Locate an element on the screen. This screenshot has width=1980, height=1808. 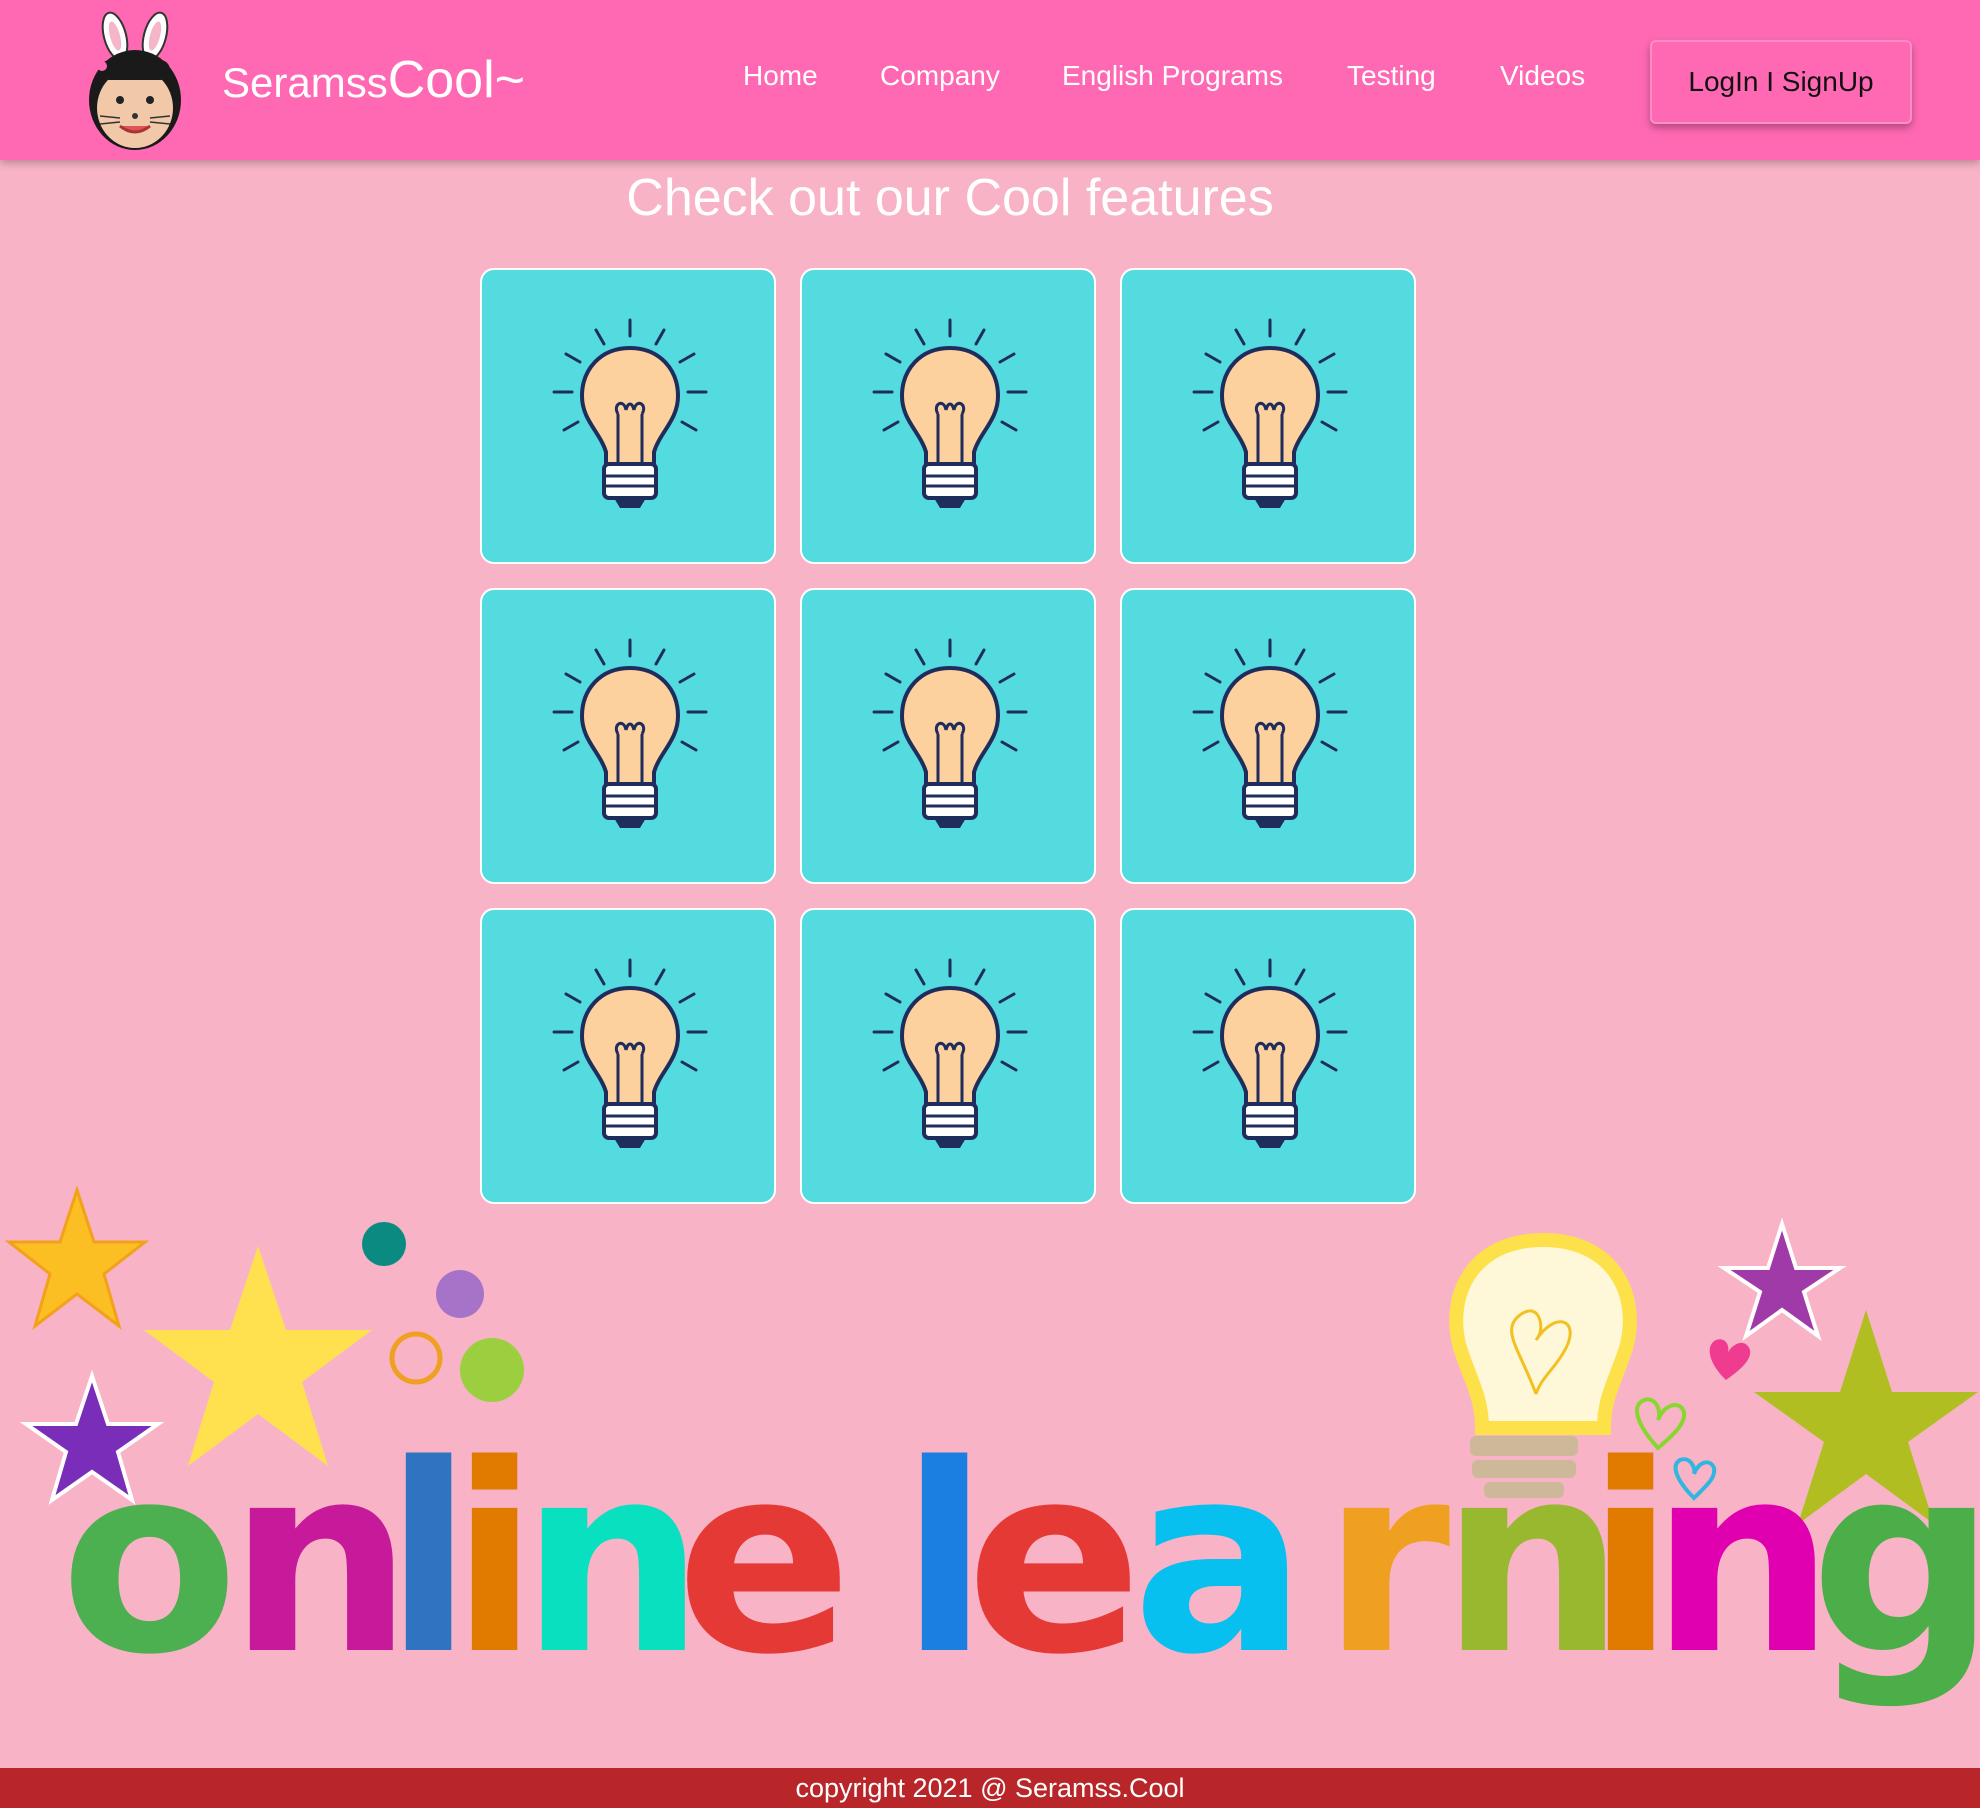
copyright-text: copyright 2021 @ Seramss.Cool is located at coordinates (990, 1787).